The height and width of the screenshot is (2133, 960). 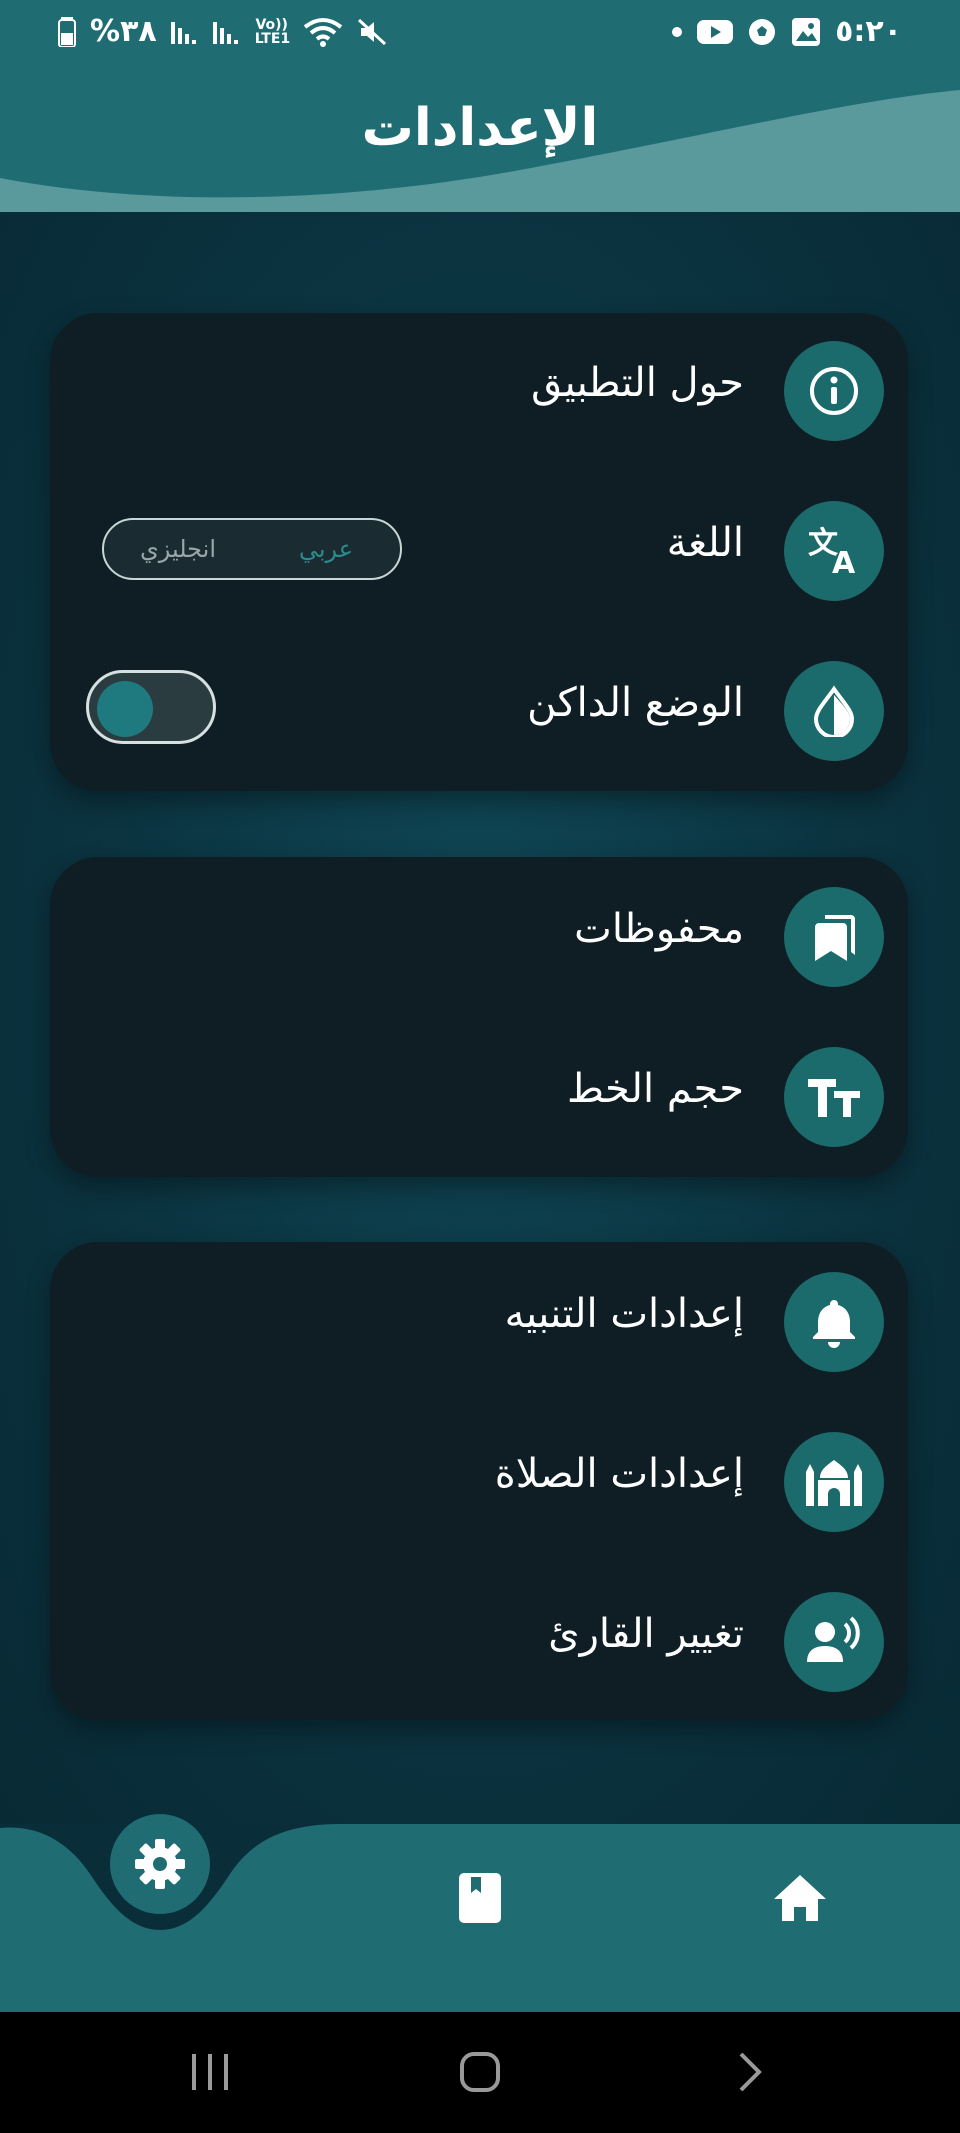 I want to click on row-dark-mode: الوضع الداكن, so click(x=479, y=711).